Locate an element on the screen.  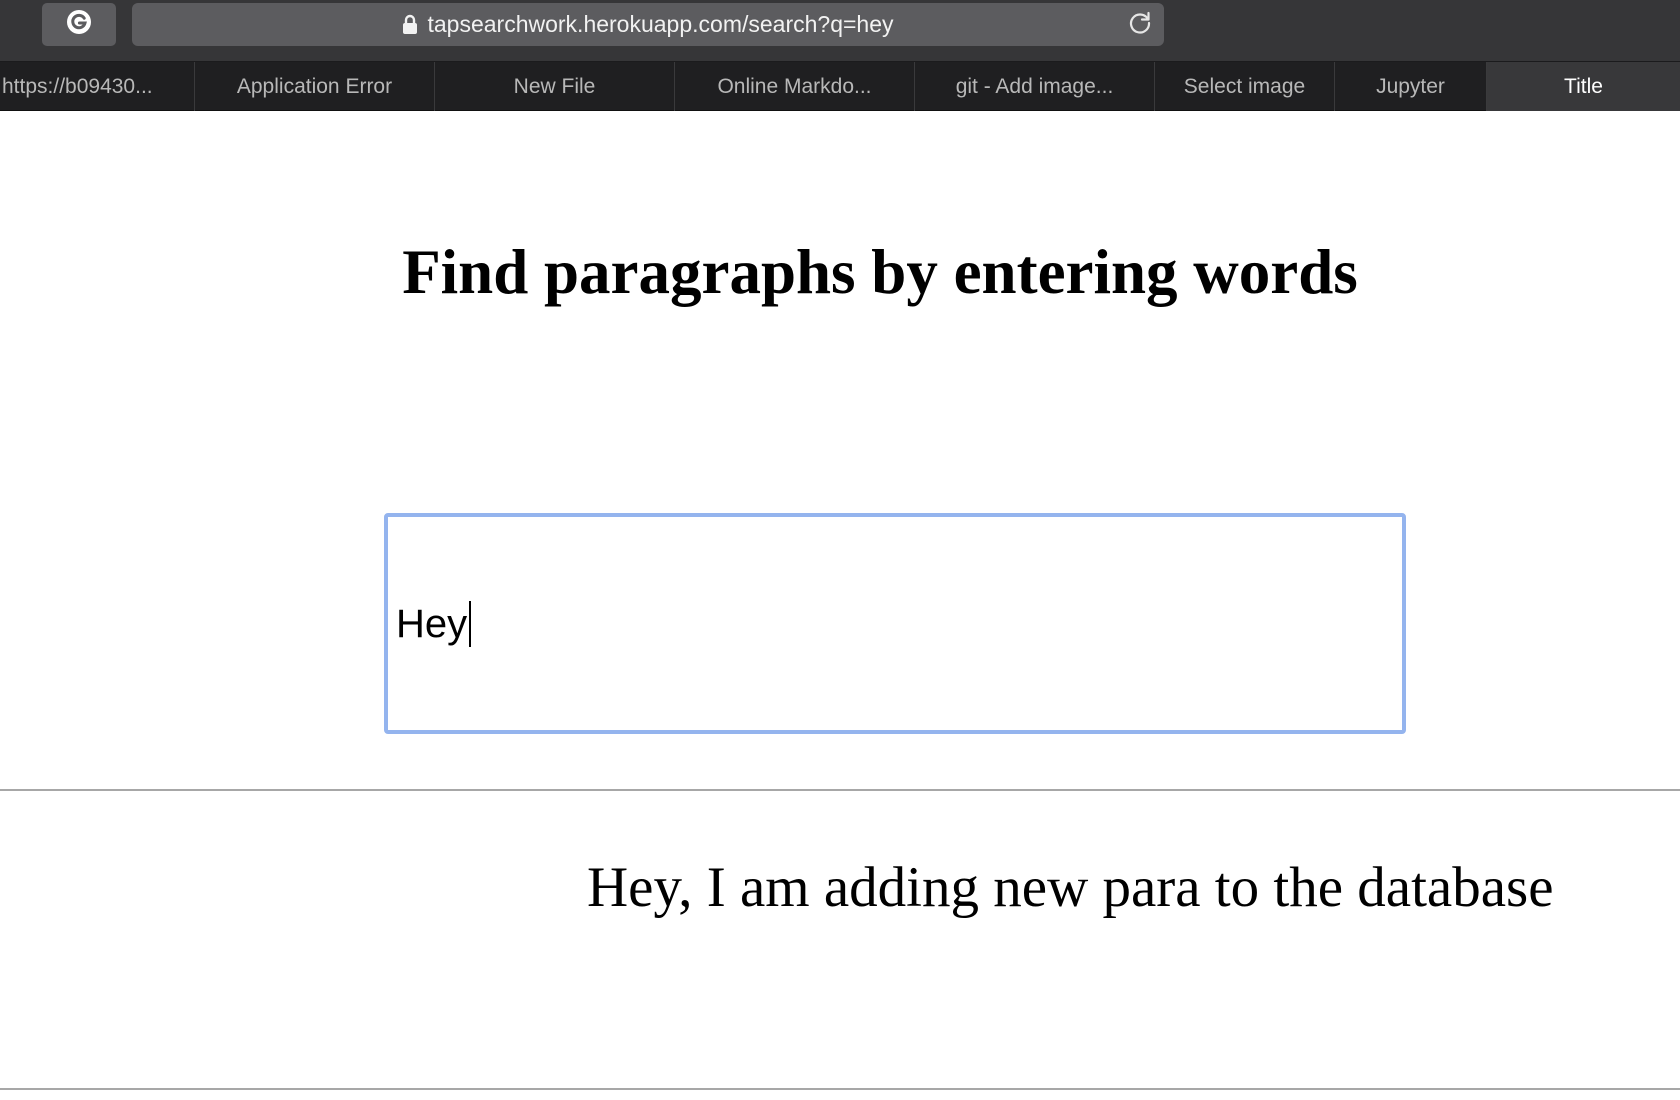
tab: Application Error is located at coordinates (315, 86).